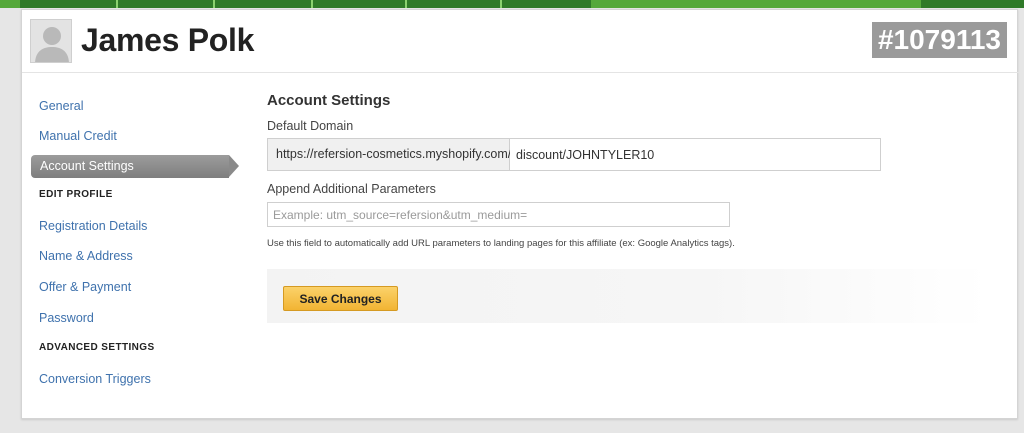 This screenshot has height=433, width=1024. I want to click on section-title: Account Settings, so click(329, 100).